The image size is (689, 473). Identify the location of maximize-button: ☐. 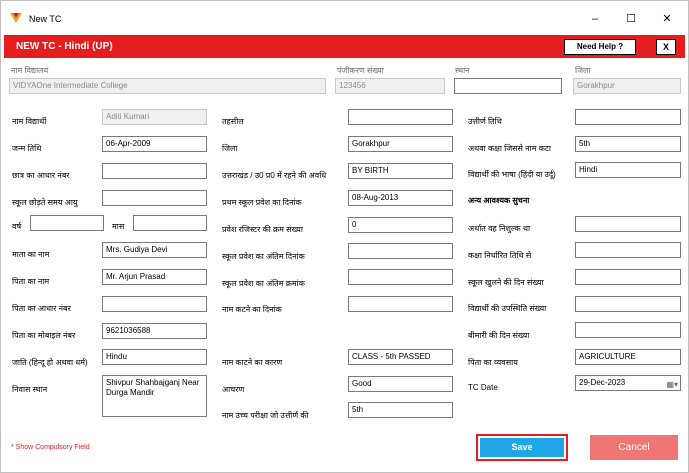
(631, 19).